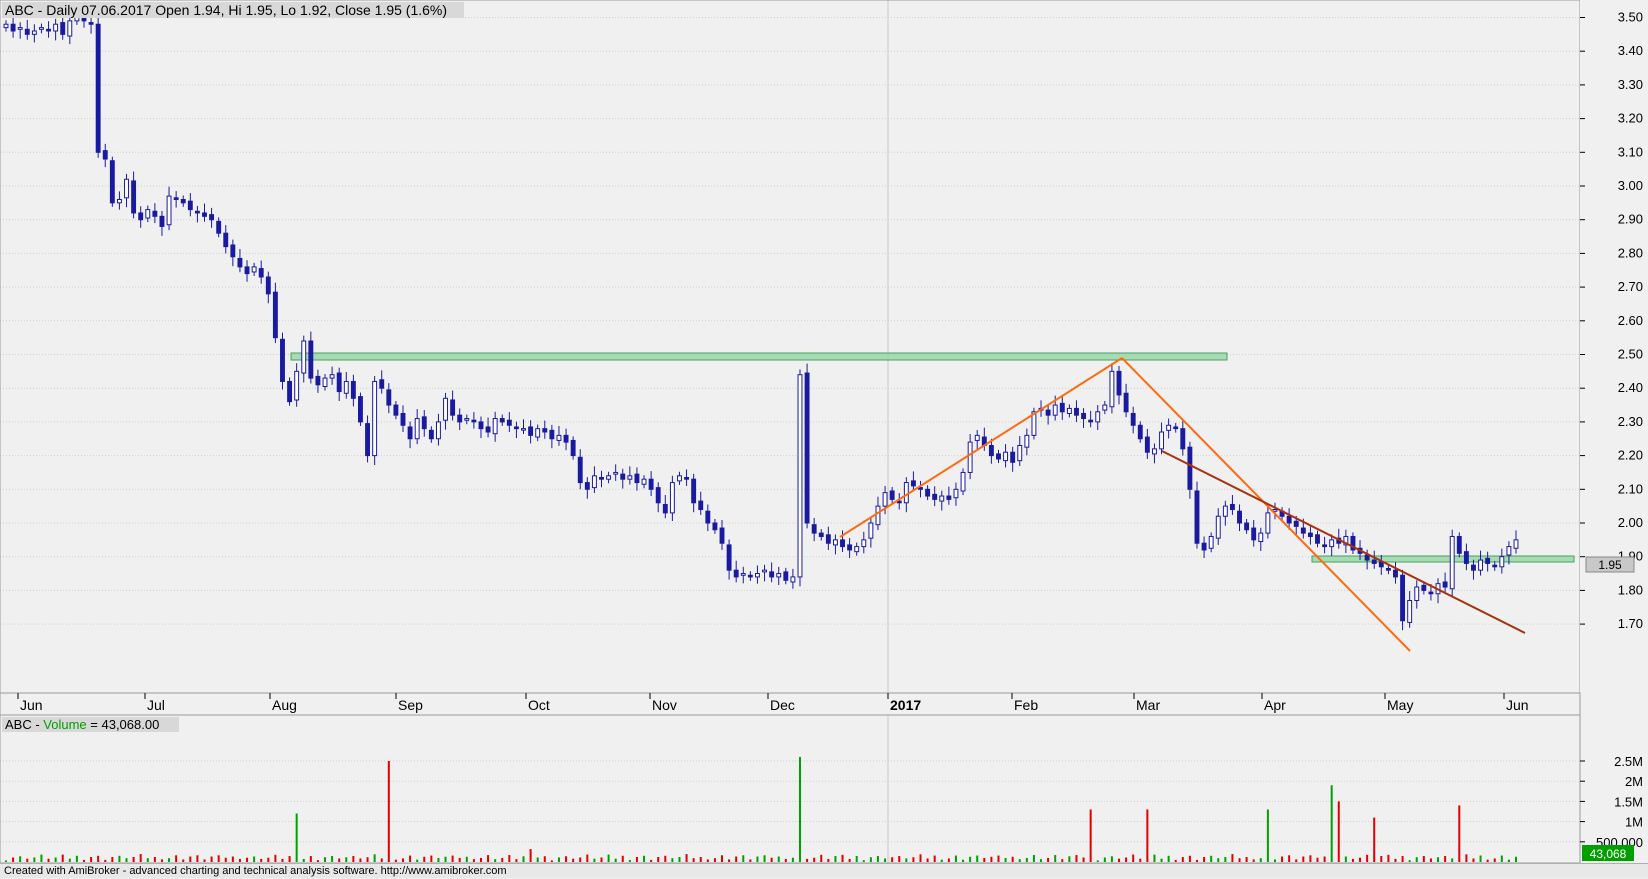 The image size is (1648, 879). Describe the element at coordinates (1630, 387) in the screenshot. I see `price-tick-label: 2.40` at that location.